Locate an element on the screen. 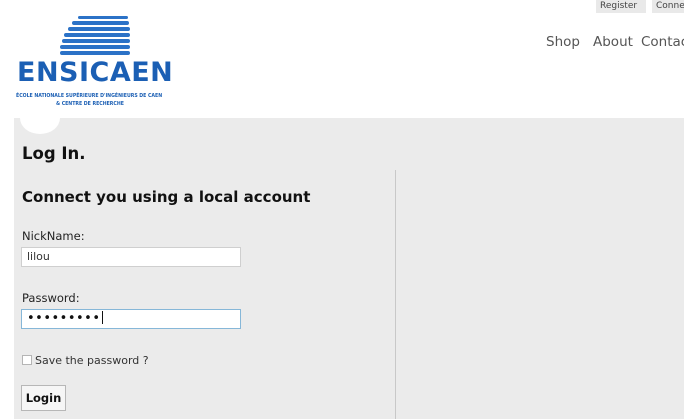 This screenshot has height=419, width=684. page-title: Log In. is located at coordinates (54, 153).